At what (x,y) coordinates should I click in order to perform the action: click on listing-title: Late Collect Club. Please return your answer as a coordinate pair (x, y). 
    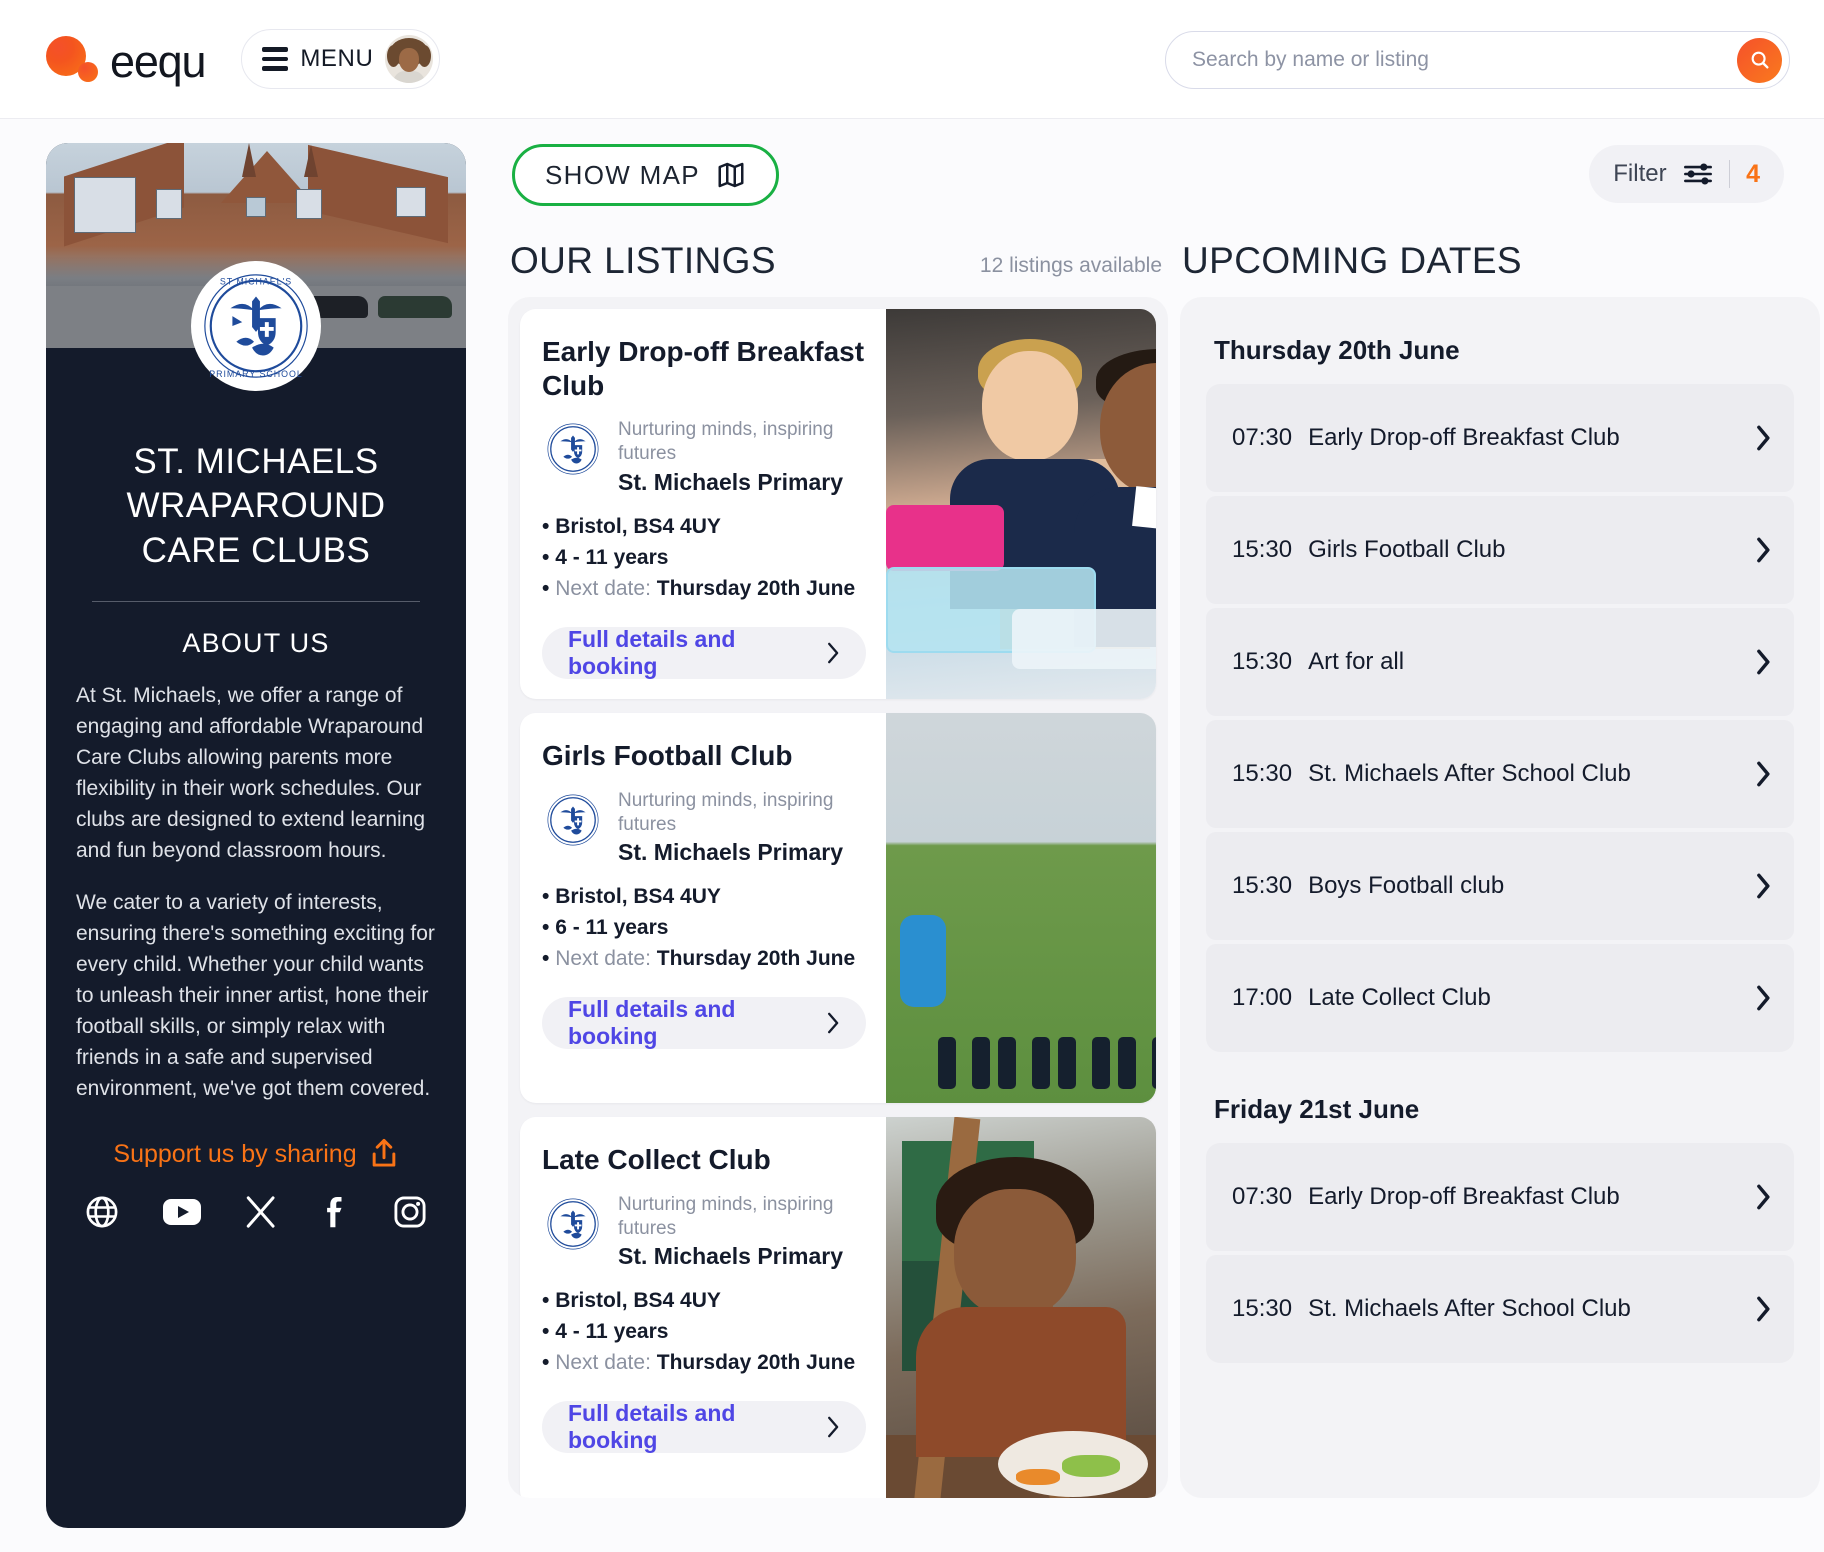
    Looking at the image, I should click on (656, 1159).